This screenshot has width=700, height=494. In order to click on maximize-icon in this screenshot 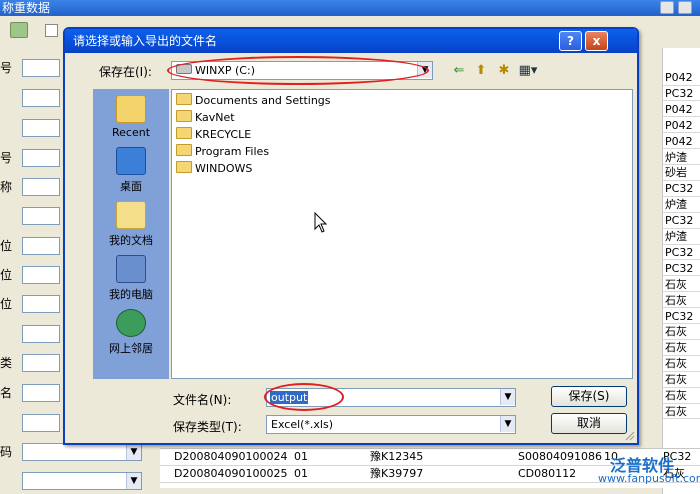, I will do `click(685, 7)`.